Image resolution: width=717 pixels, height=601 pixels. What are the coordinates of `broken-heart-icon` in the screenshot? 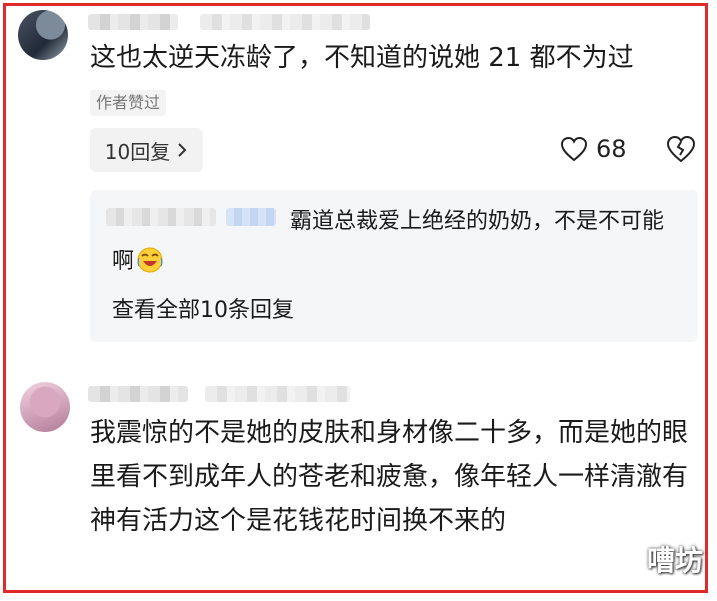 It's located at (681, 149).